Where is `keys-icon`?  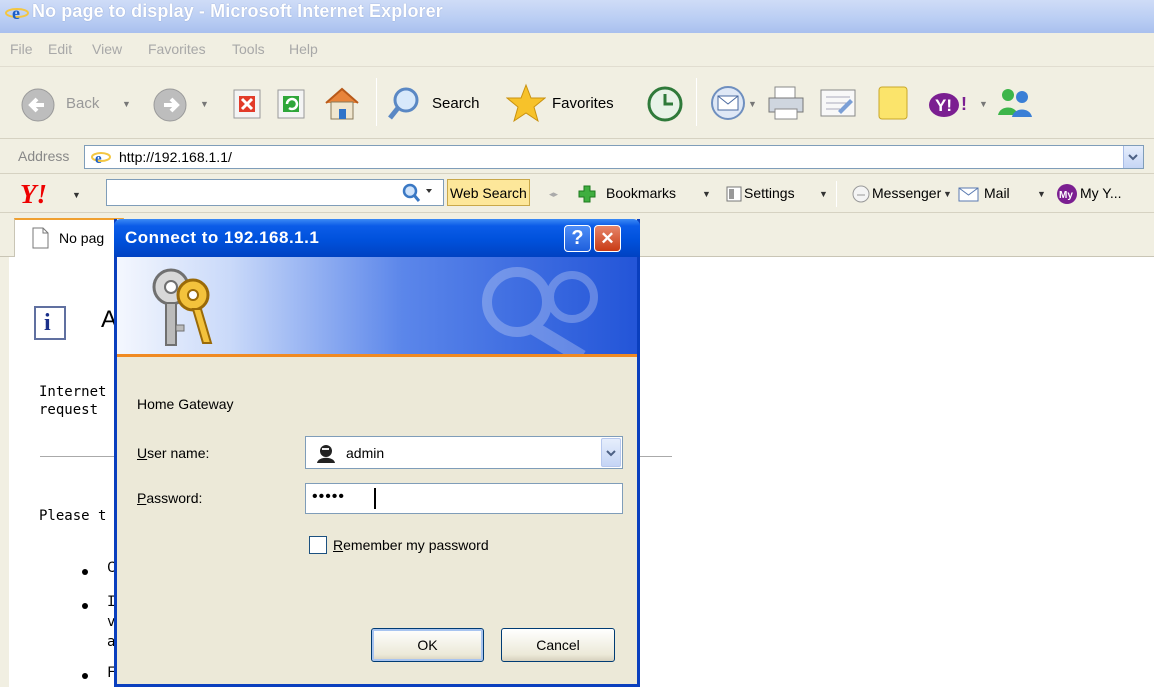
keys-icon is located at coordinates (182, 307).